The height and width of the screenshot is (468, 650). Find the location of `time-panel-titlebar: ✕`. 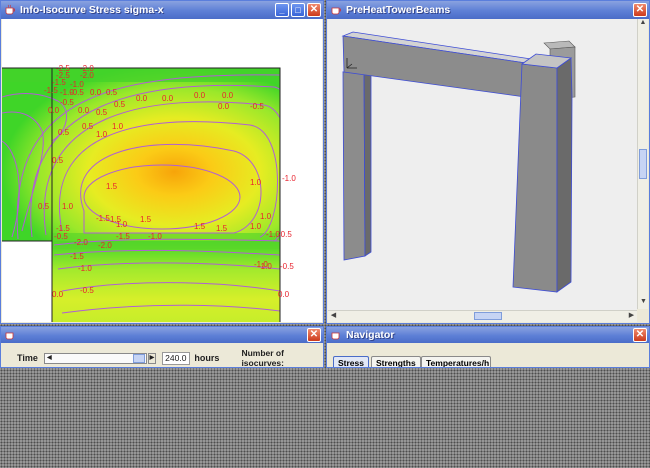

time-panel-titlebar: ✕ is located at coordinates (162, 335).